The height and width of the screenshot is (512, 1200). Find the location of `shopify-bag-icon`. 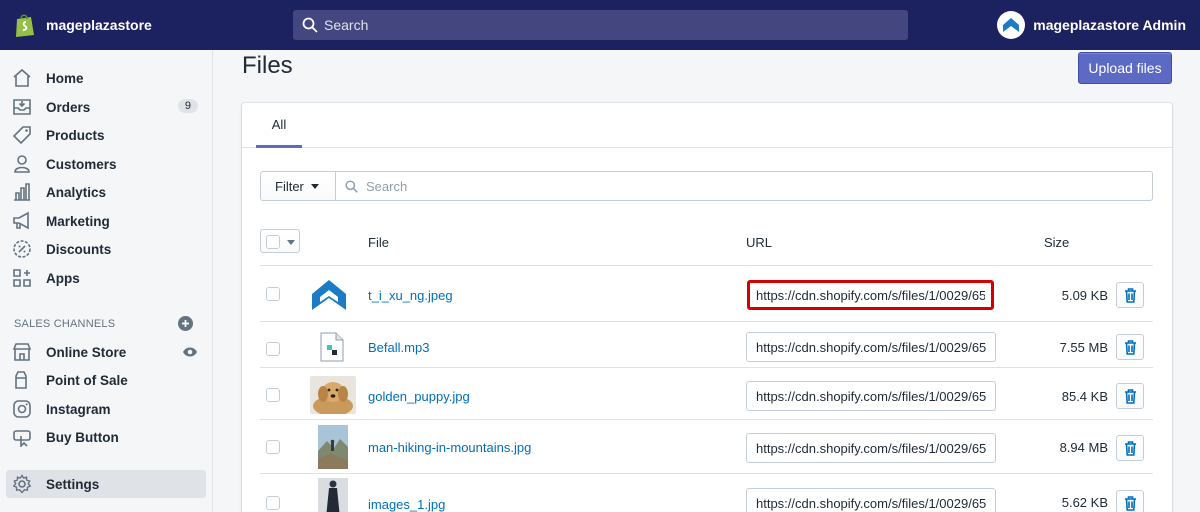

shopify-bag-icon is located at coordinates (25, 25).